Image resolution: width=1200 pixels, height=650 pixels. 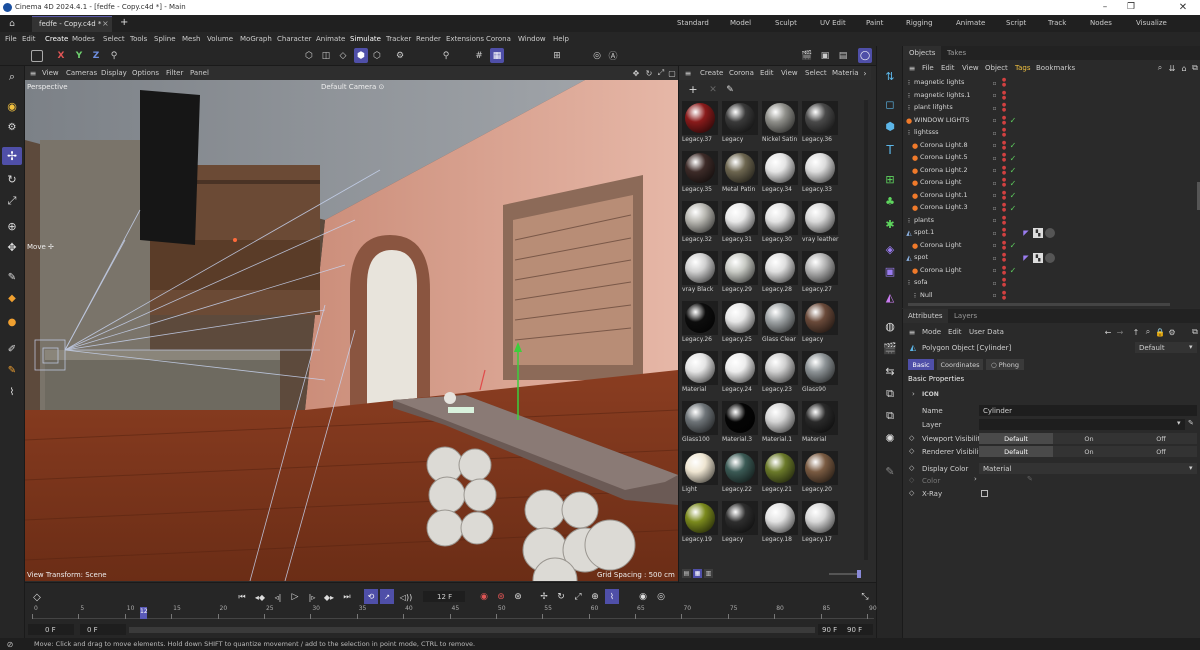 I want to click on material-swatch: Legacy.31, so click(x=740, y=224).